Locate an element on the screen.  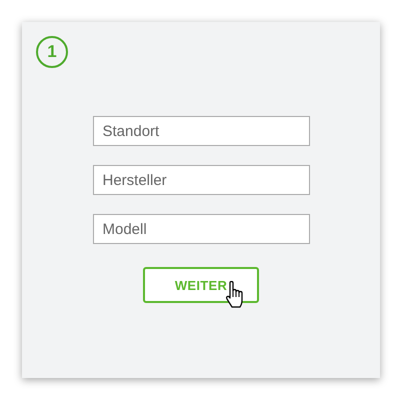
step-number: 1 is located at coordinates (52, 52).